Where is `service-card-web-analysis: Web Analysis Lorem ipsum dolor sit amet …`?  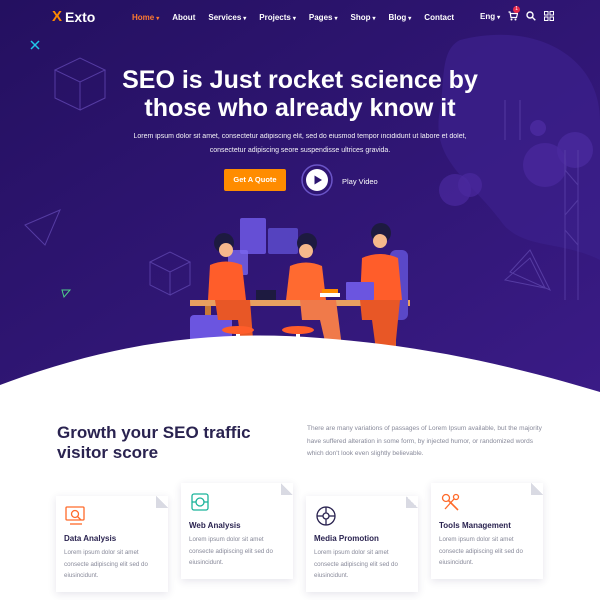 service-card-web-analysis: Web Analysis Lorem ipsum dolor sit amet … is located at coordinates (237, 531).